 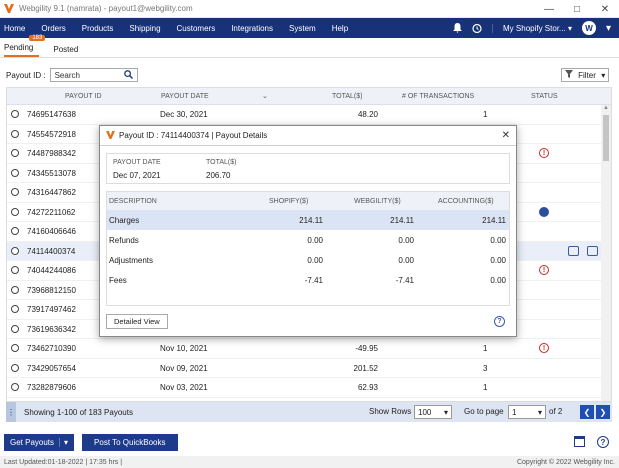 I want to click on nav-shipping: Shipping, so click(x=144, y=28).